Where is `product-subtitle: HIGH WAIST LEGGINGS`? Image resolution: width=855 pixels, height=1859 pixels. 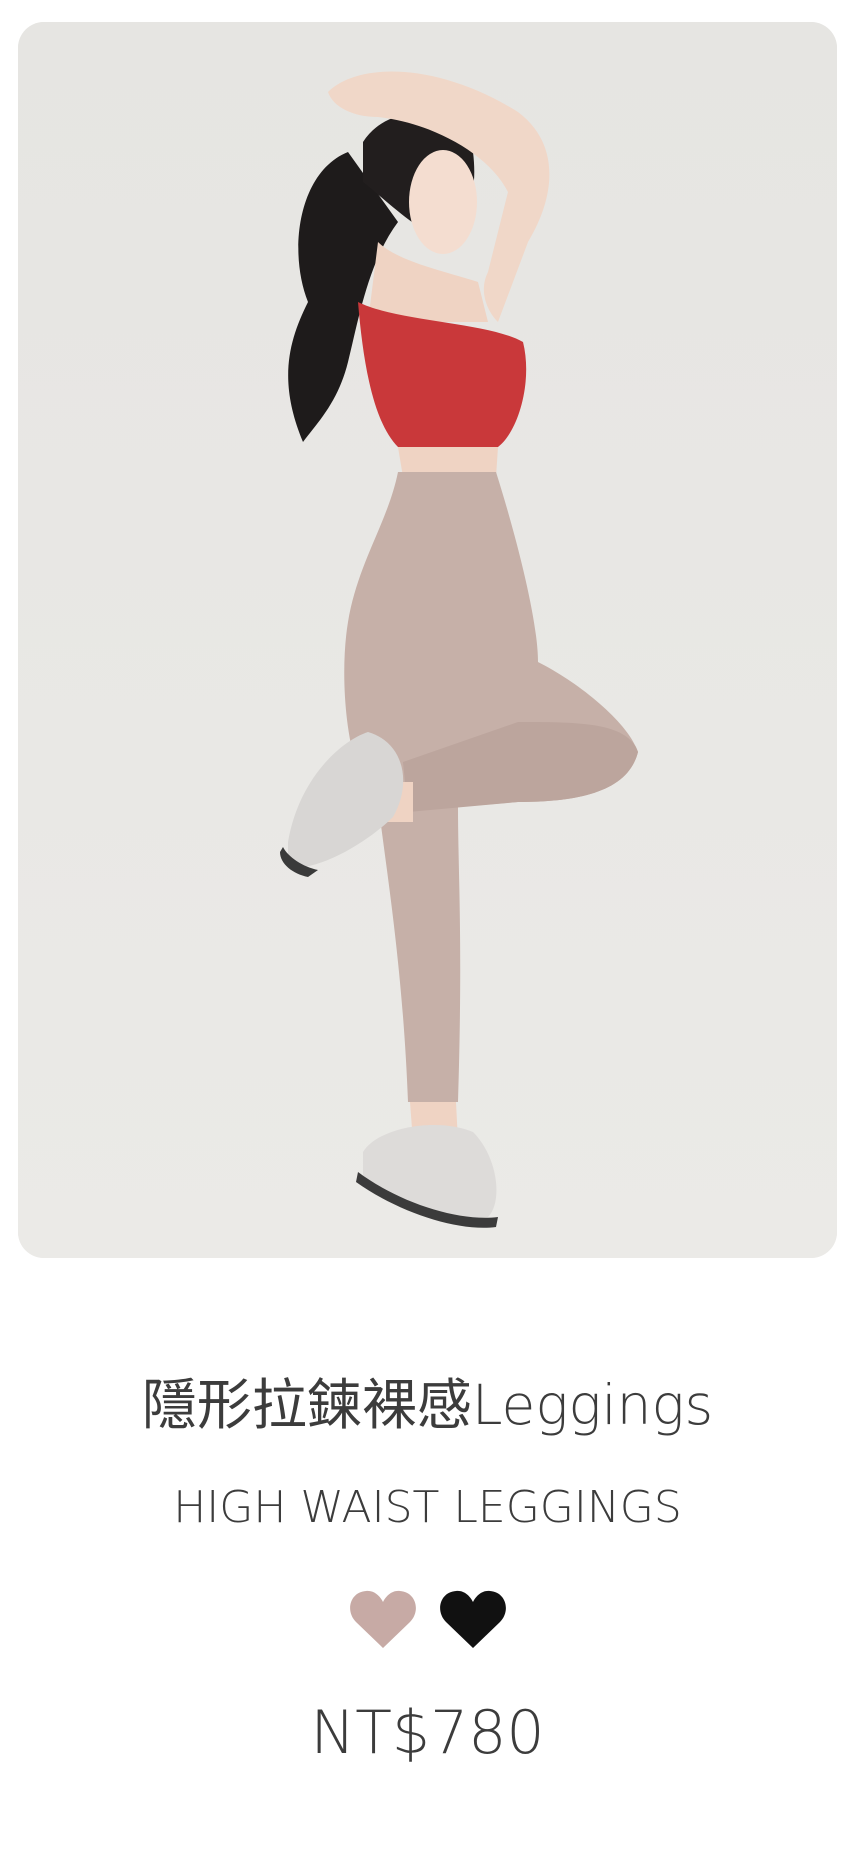 product-subtitle: HIGH WAIST LEGGINGS is located at coordinates (427, 1507).